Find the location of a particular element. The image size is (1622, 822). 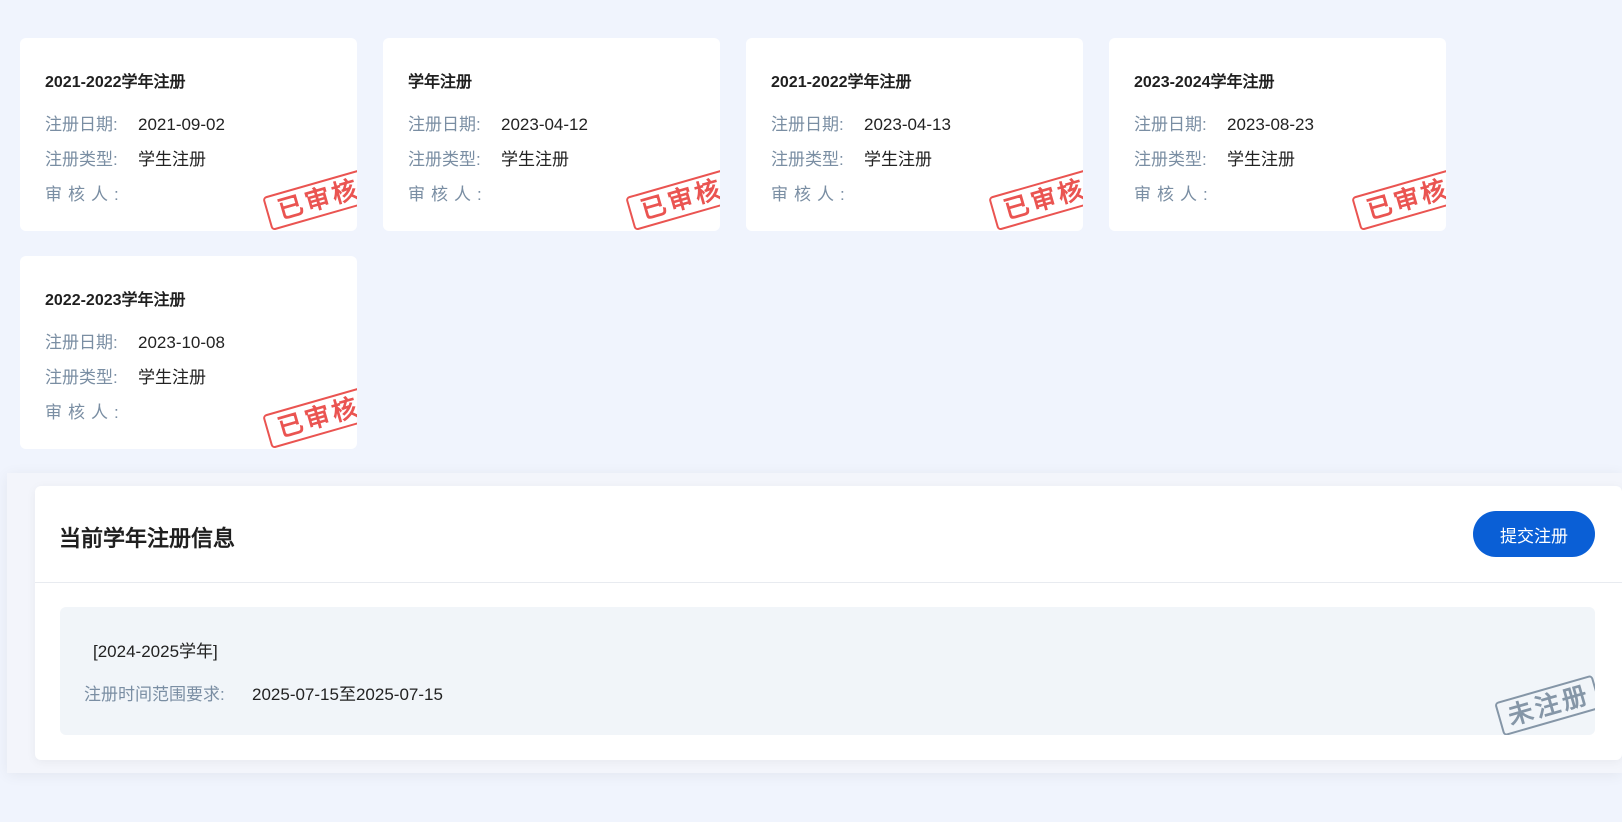

card-title: 2023-2024学年注册 is located at coordinates (1204, 82).